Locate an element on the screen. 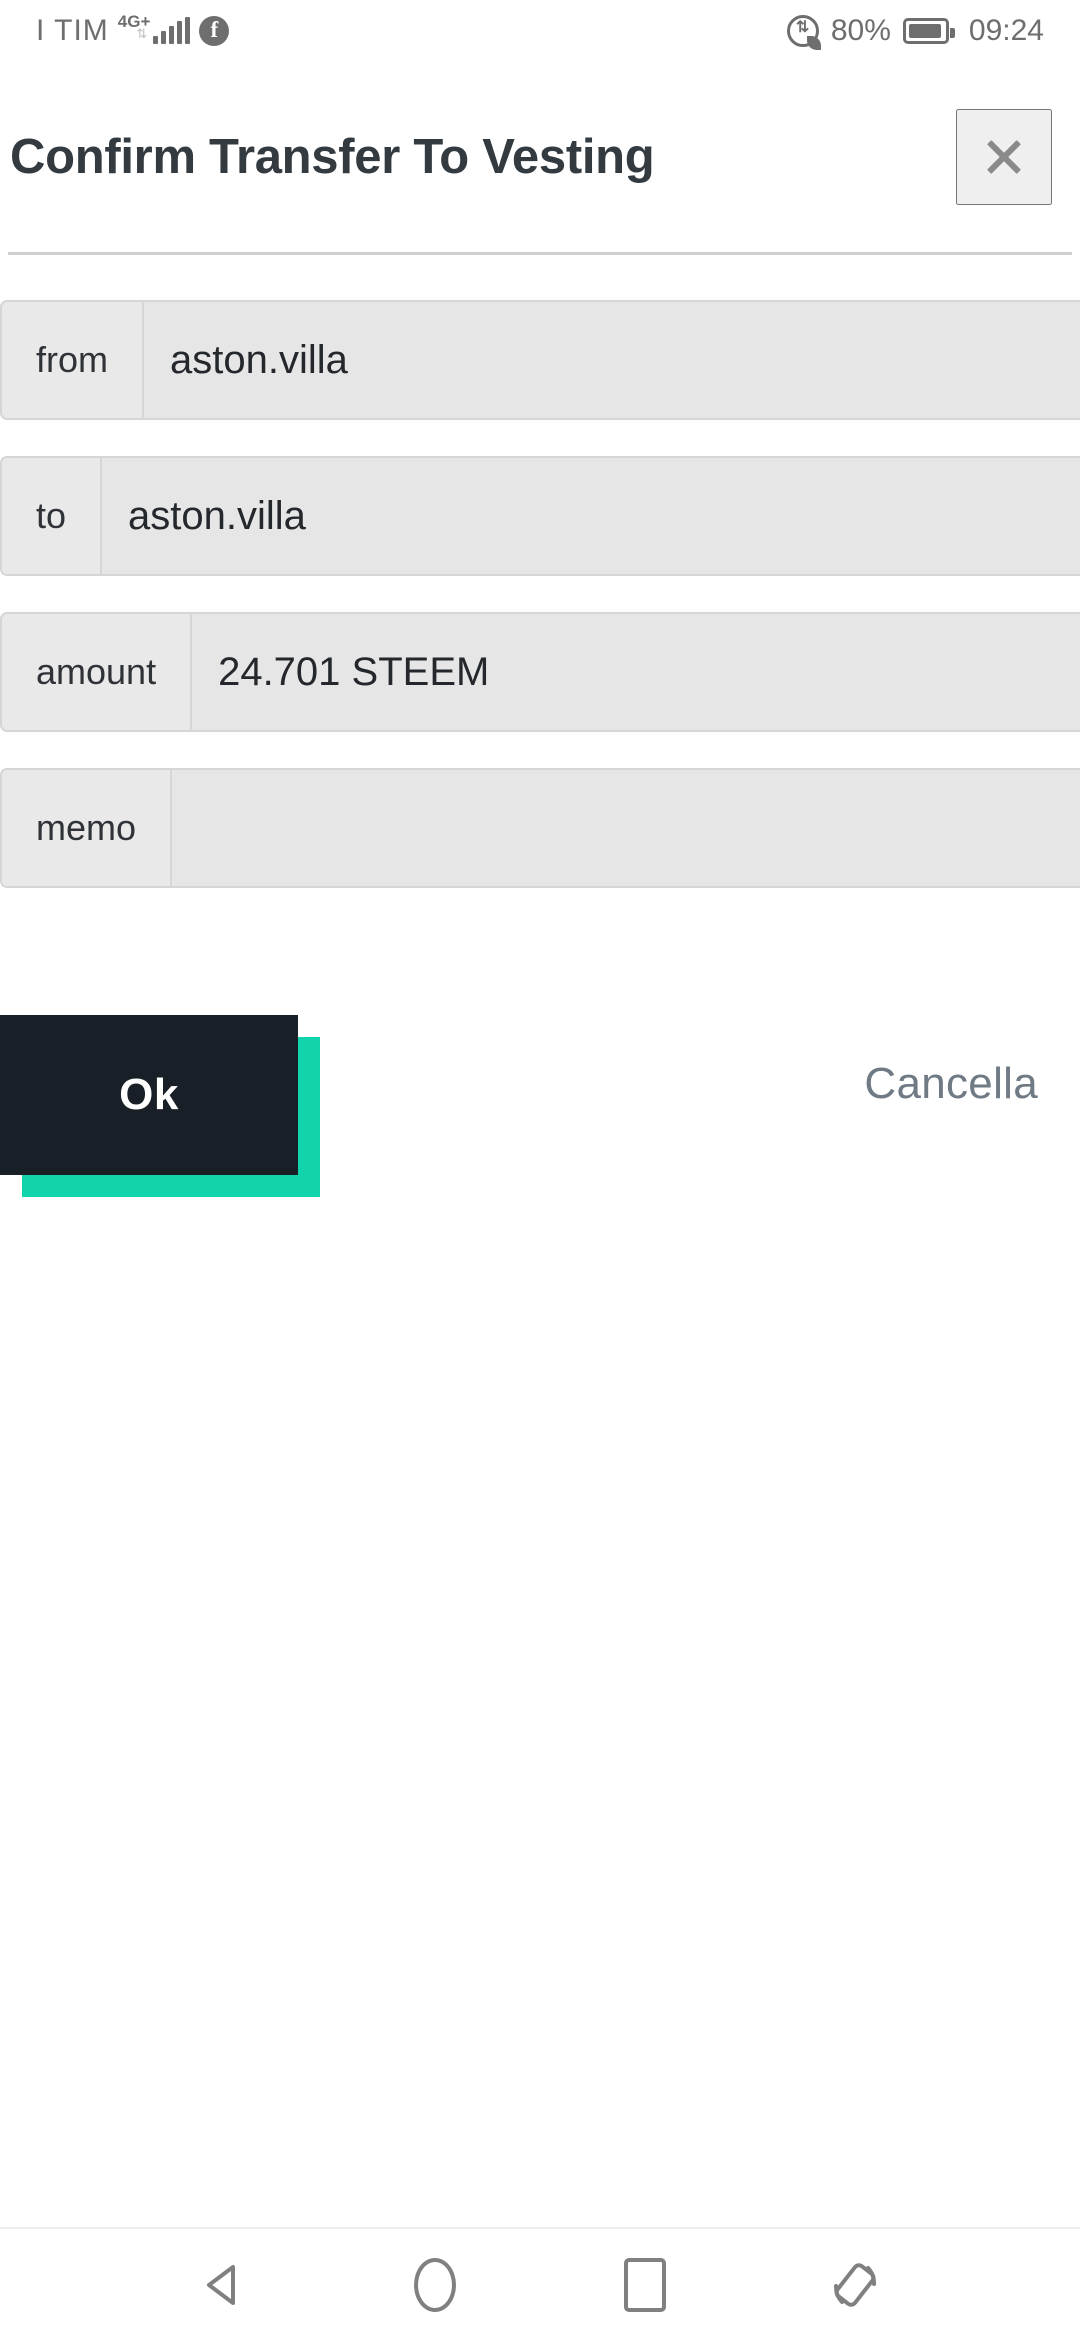 The image size is (1080, 2340). cancel-button: Cancella is located at coordinates (951, 1084).